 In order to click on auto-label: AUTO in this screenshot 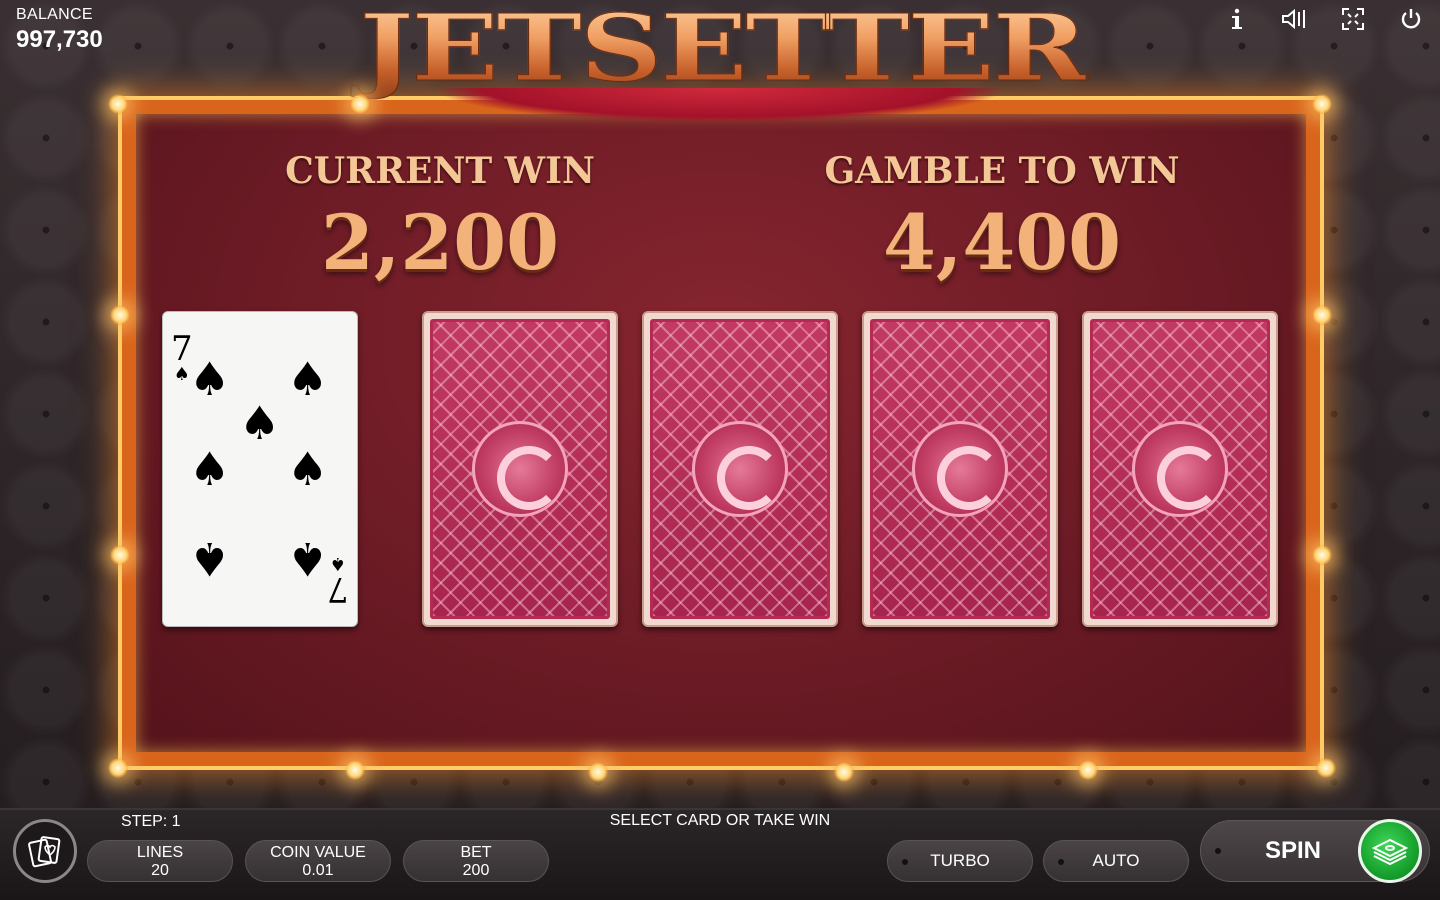, I will do `click(1116, 860)`.